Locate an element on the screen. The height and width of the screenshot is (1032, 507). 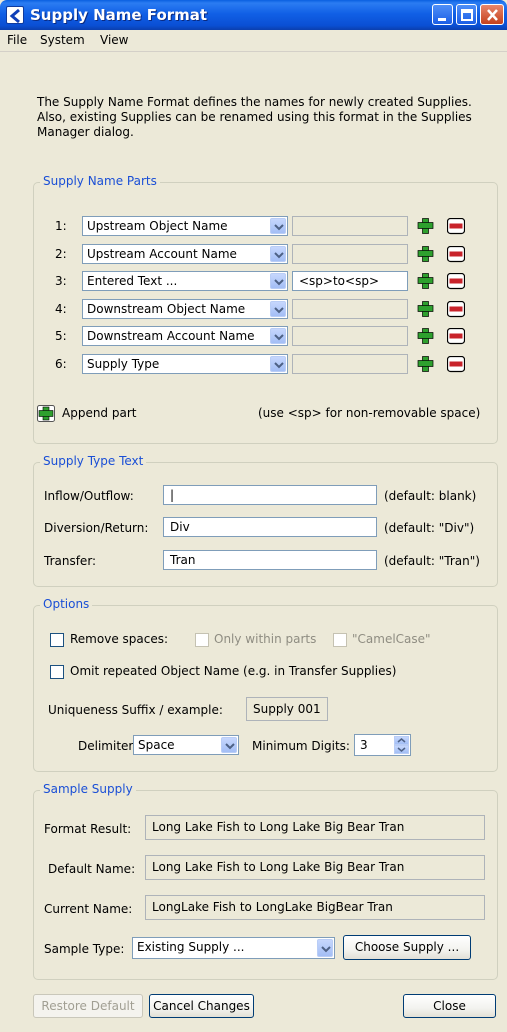
delimiter-select: Space is located at coordinates (186, 745).